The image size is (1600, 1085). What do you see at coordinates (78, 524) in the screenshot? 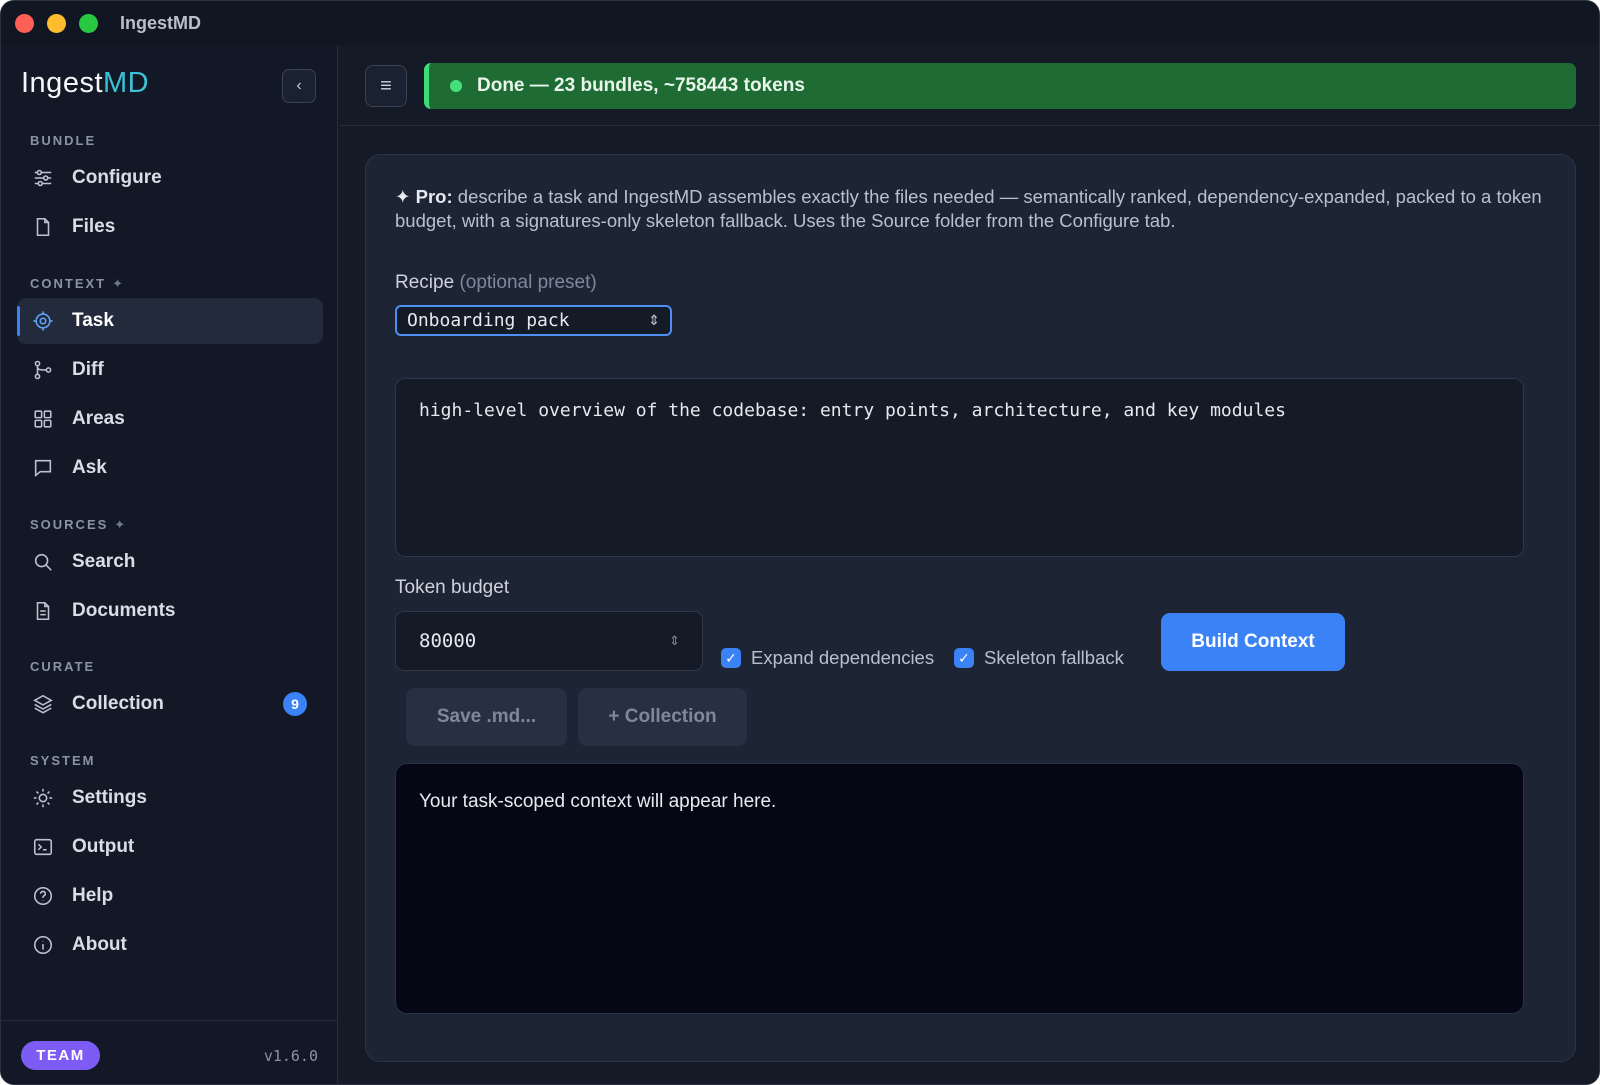
I see `section-label-sources: SOURCES ✦` at bounding box center [78, 524].